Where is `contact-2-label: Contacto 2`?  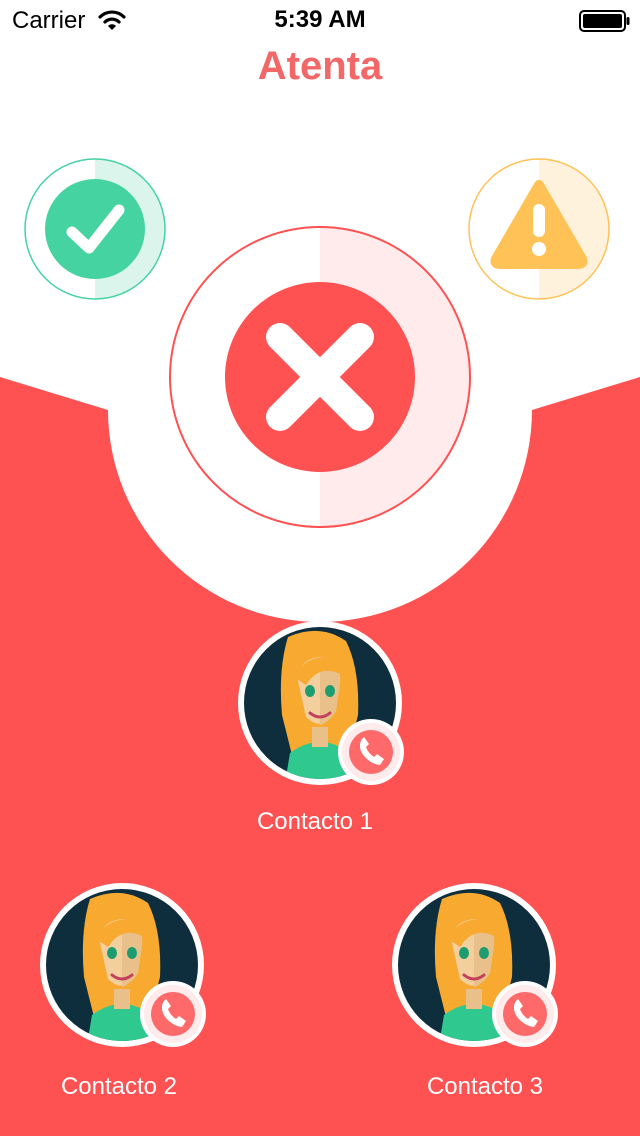 contact-2-label: Contacto 2 is located at coordinates (119, 1086).